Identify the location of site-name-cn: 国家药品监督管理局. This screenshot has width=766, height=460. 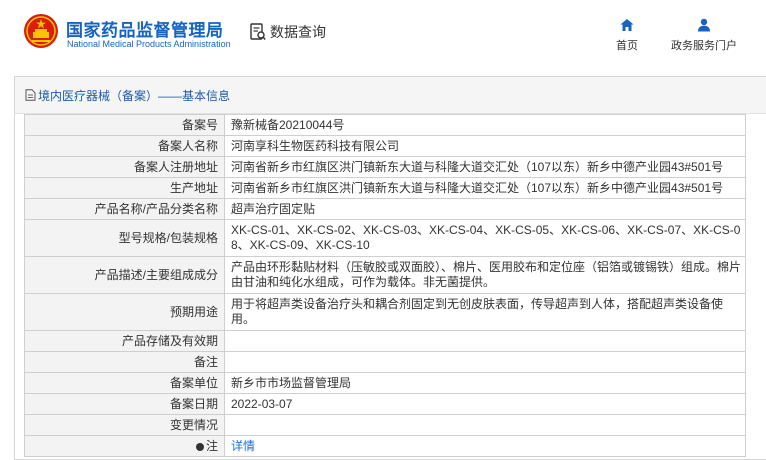
(145, 28).